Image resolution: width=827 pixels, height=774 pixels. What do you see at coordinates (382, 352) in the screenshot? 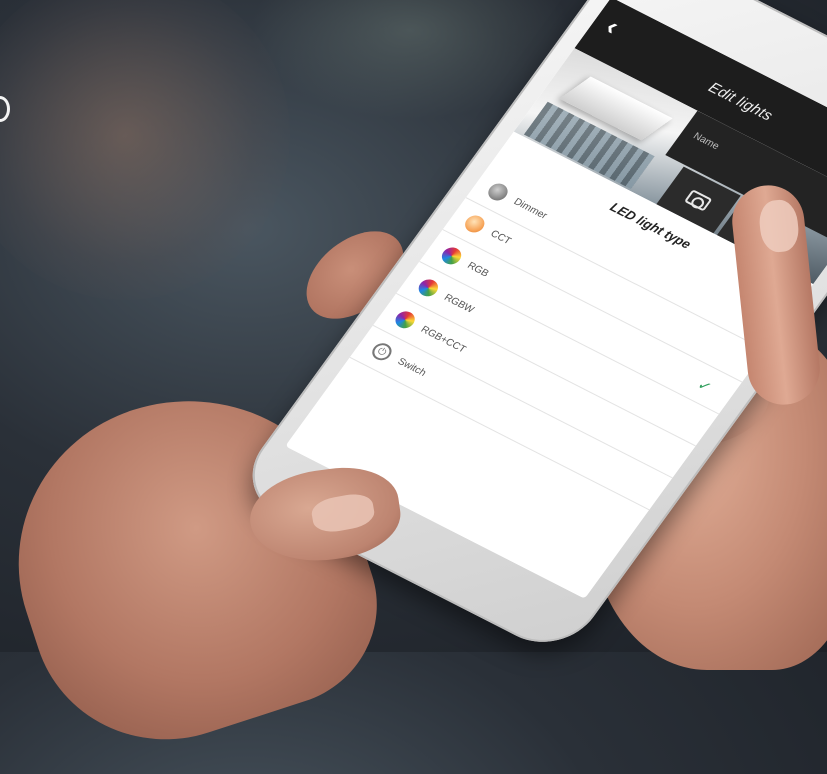
I see `switch-icon: ⏻` at bounding box center [382, 352].